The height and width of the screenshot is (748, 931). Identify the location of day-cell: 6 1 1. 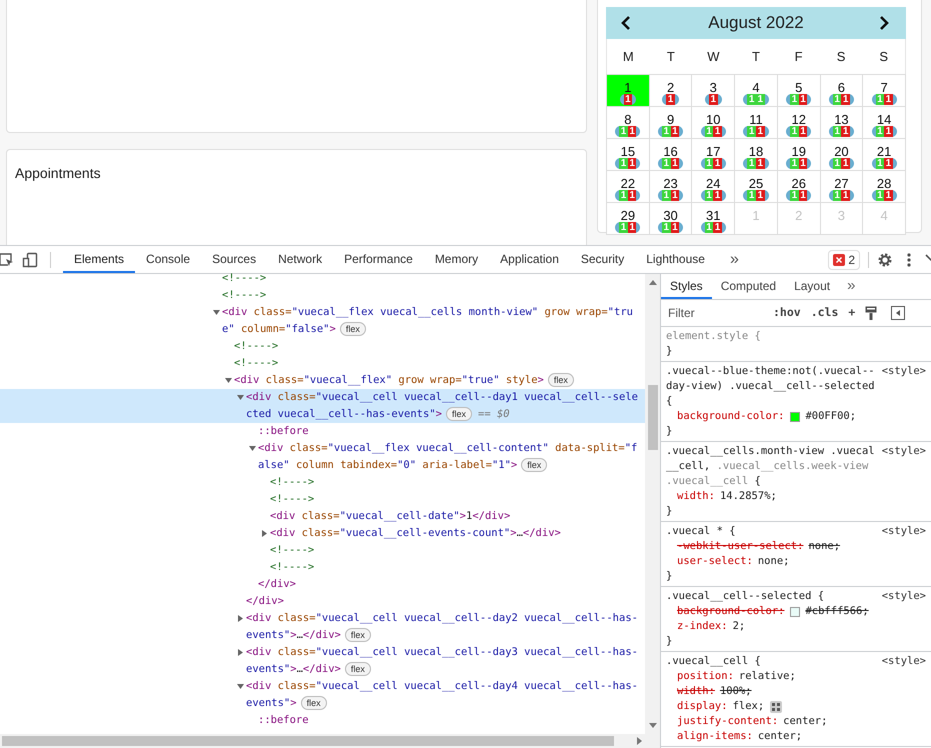
(842, 91).